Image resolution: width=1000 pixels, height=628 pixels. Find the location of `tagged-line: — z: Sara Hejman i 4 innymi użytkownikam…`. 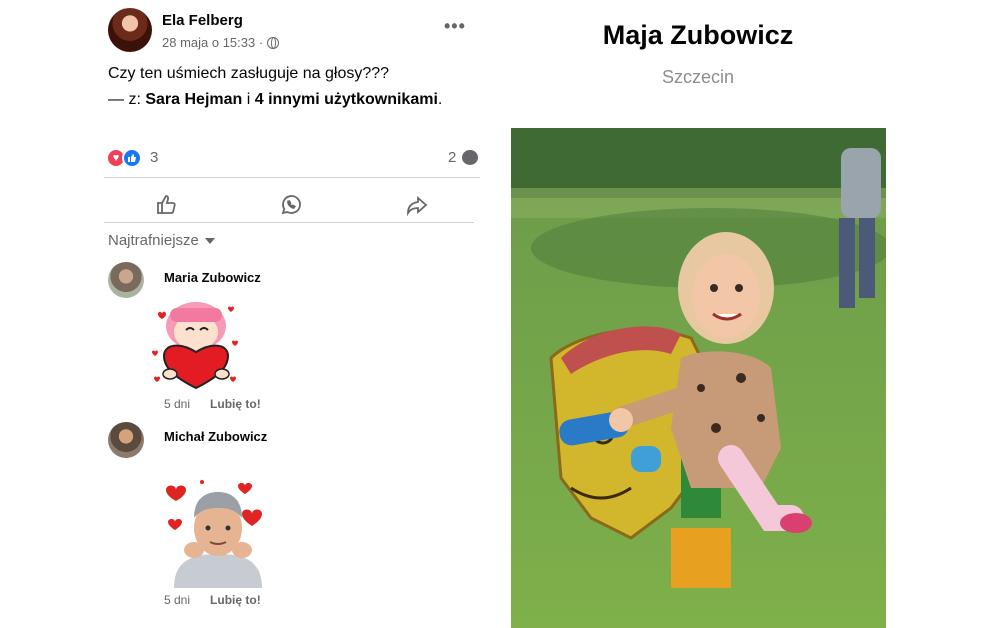

tagged-line: — z: Sara Hejman i 4 innymi użytkownikam… is located at coordinates (275, 100).